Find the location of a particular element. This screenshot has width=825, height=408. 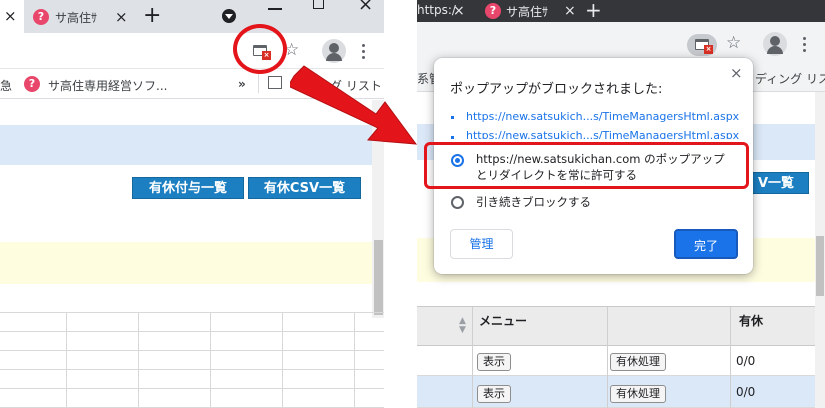

column-header-paid-leave: 有休 is located at coordinates (751, 321).